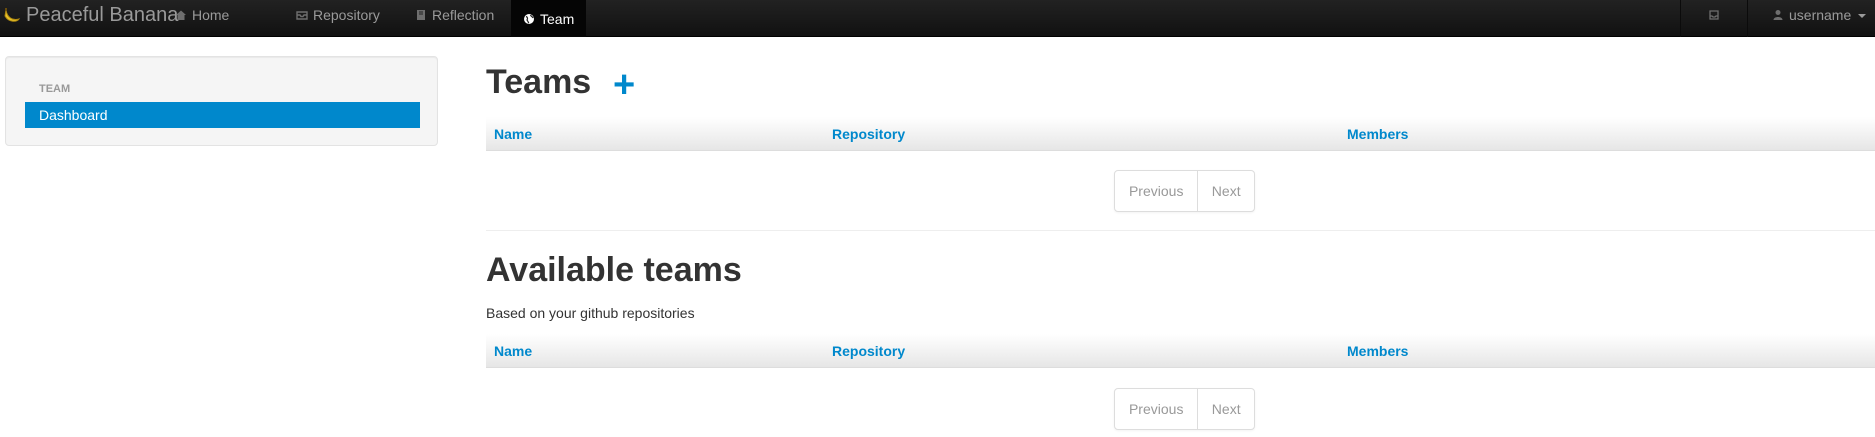 The height and width of the screenshot is (437, 1875). Describe the element at coordinates (346, 15) in the screenshot. I see `nav-repository-label: Repository` at that location.